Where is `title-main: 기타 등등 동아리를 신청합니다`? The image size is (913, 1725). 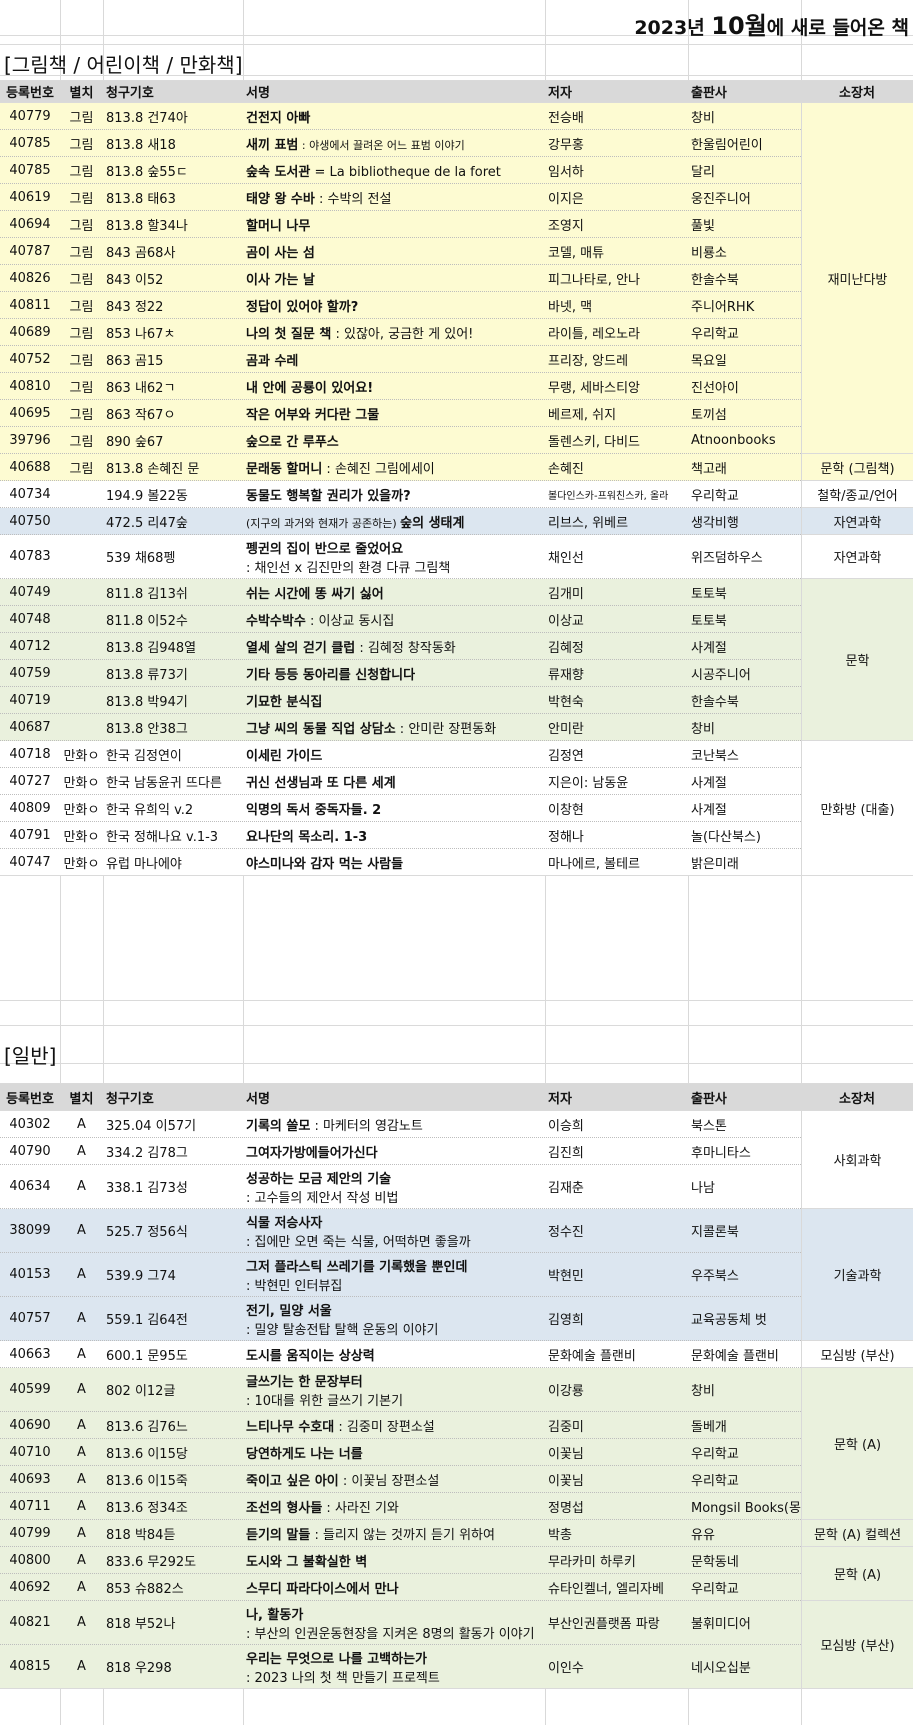
title-main: 기타 등등 동아리를 신청합니다 is located at coordinates (331, 675).